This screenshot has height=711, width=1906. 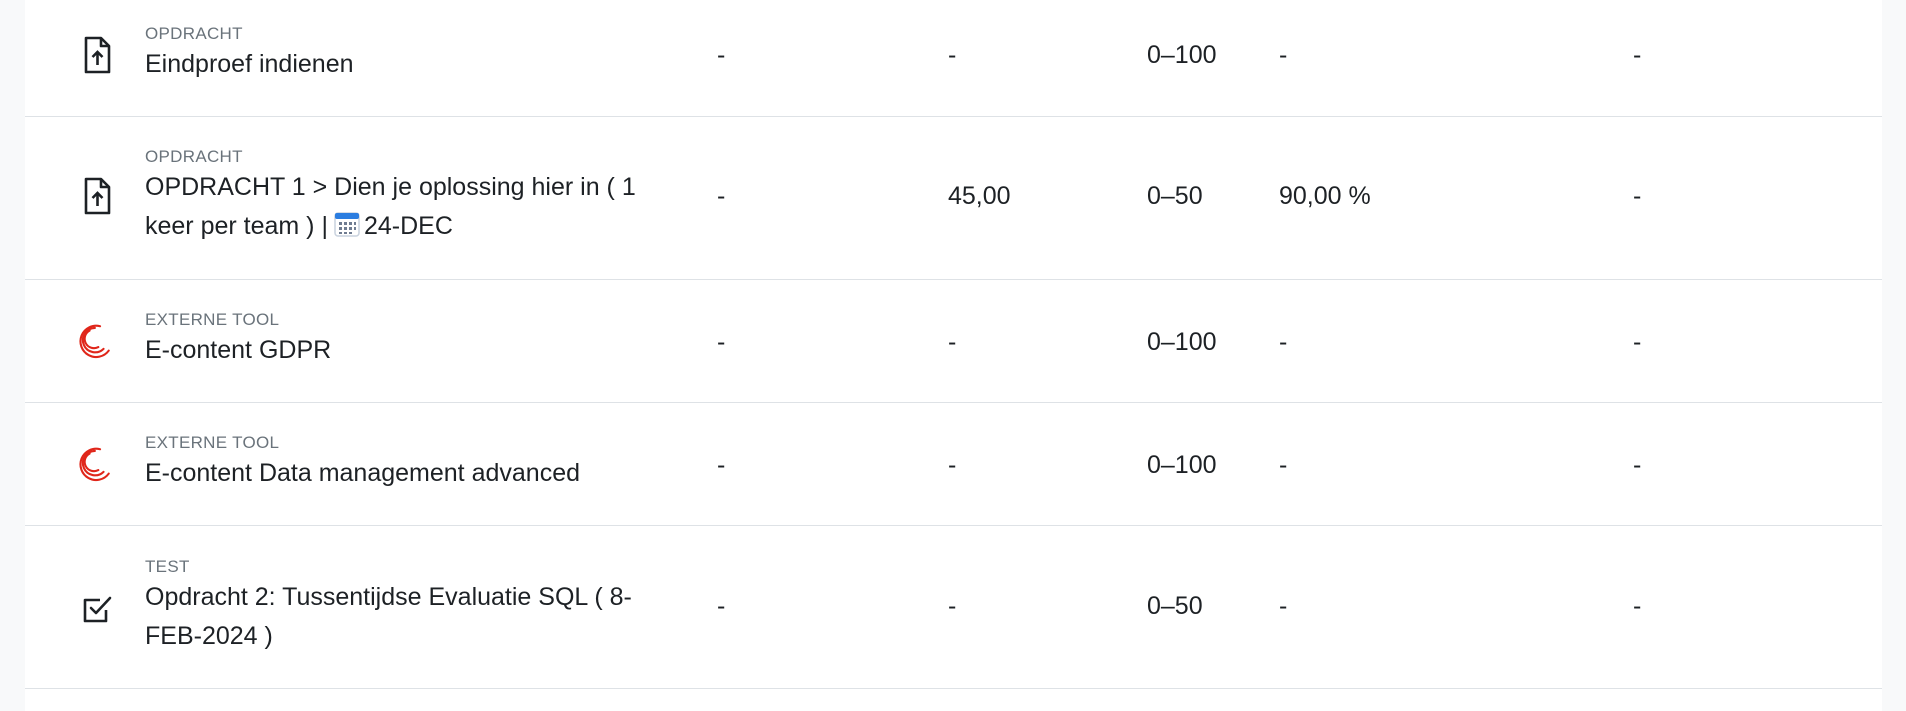 I want to click on item-type-label: TEST, so click(x=167, y=566).